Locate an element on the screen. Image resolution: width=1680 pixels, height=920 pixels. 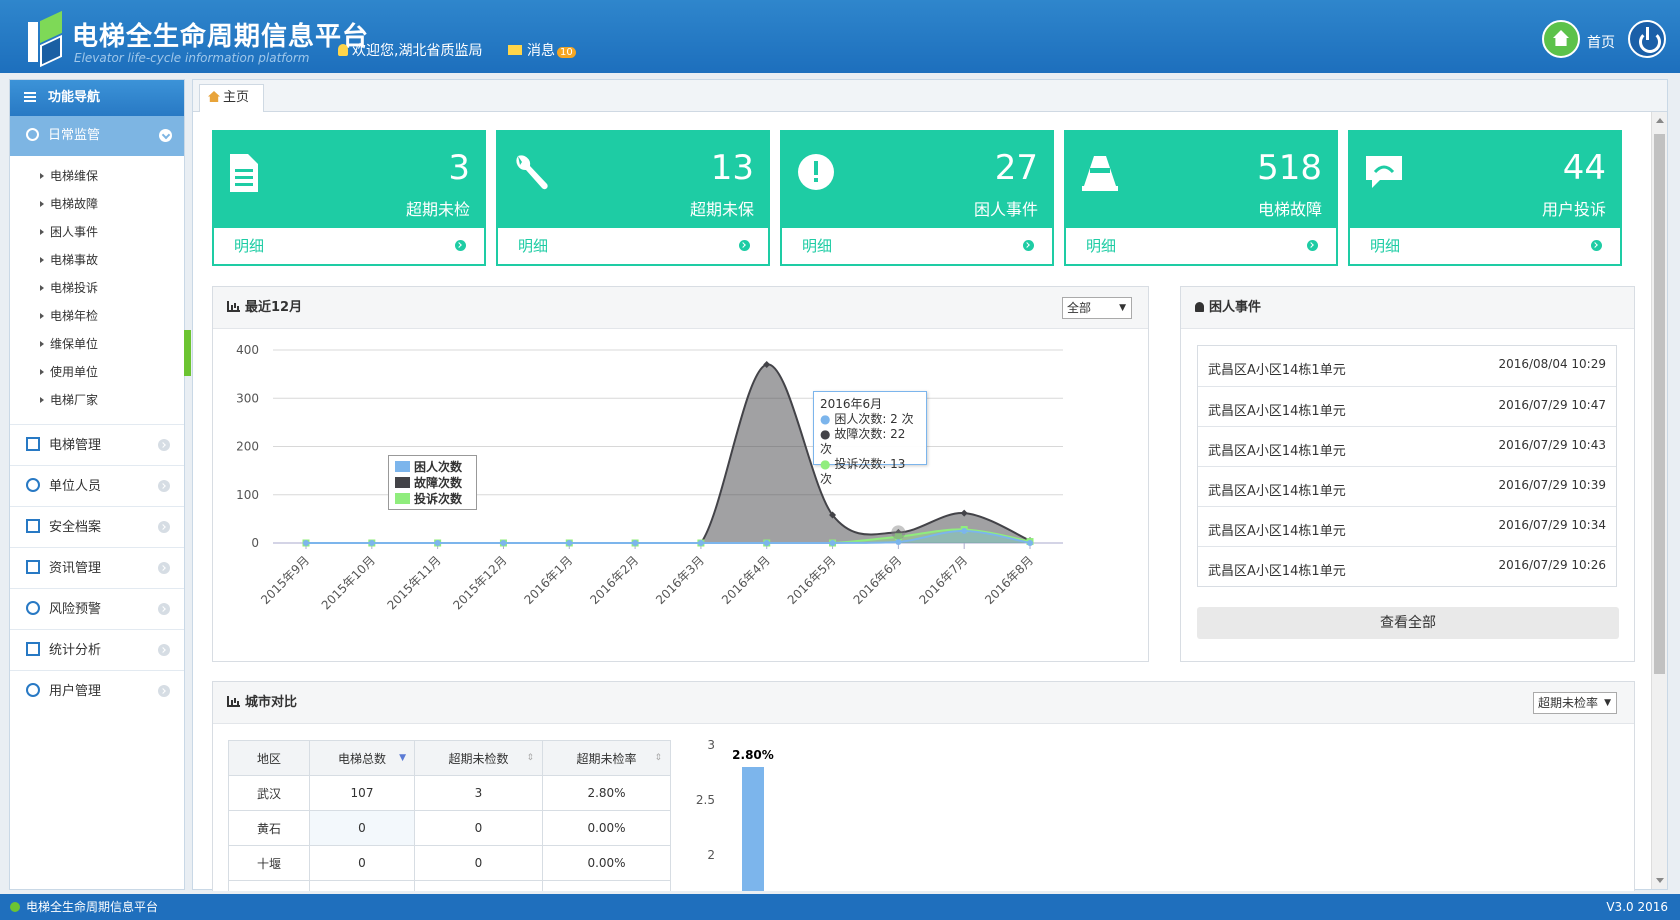
user-icon is located at coordinates (343, 50).